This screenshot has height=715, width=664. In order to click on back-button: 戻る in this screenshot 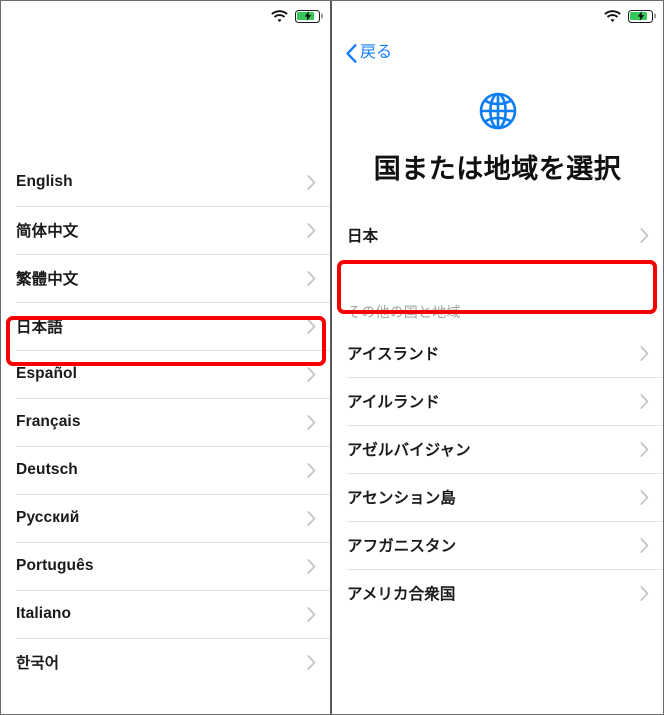, I will do `click(369, 53)`.